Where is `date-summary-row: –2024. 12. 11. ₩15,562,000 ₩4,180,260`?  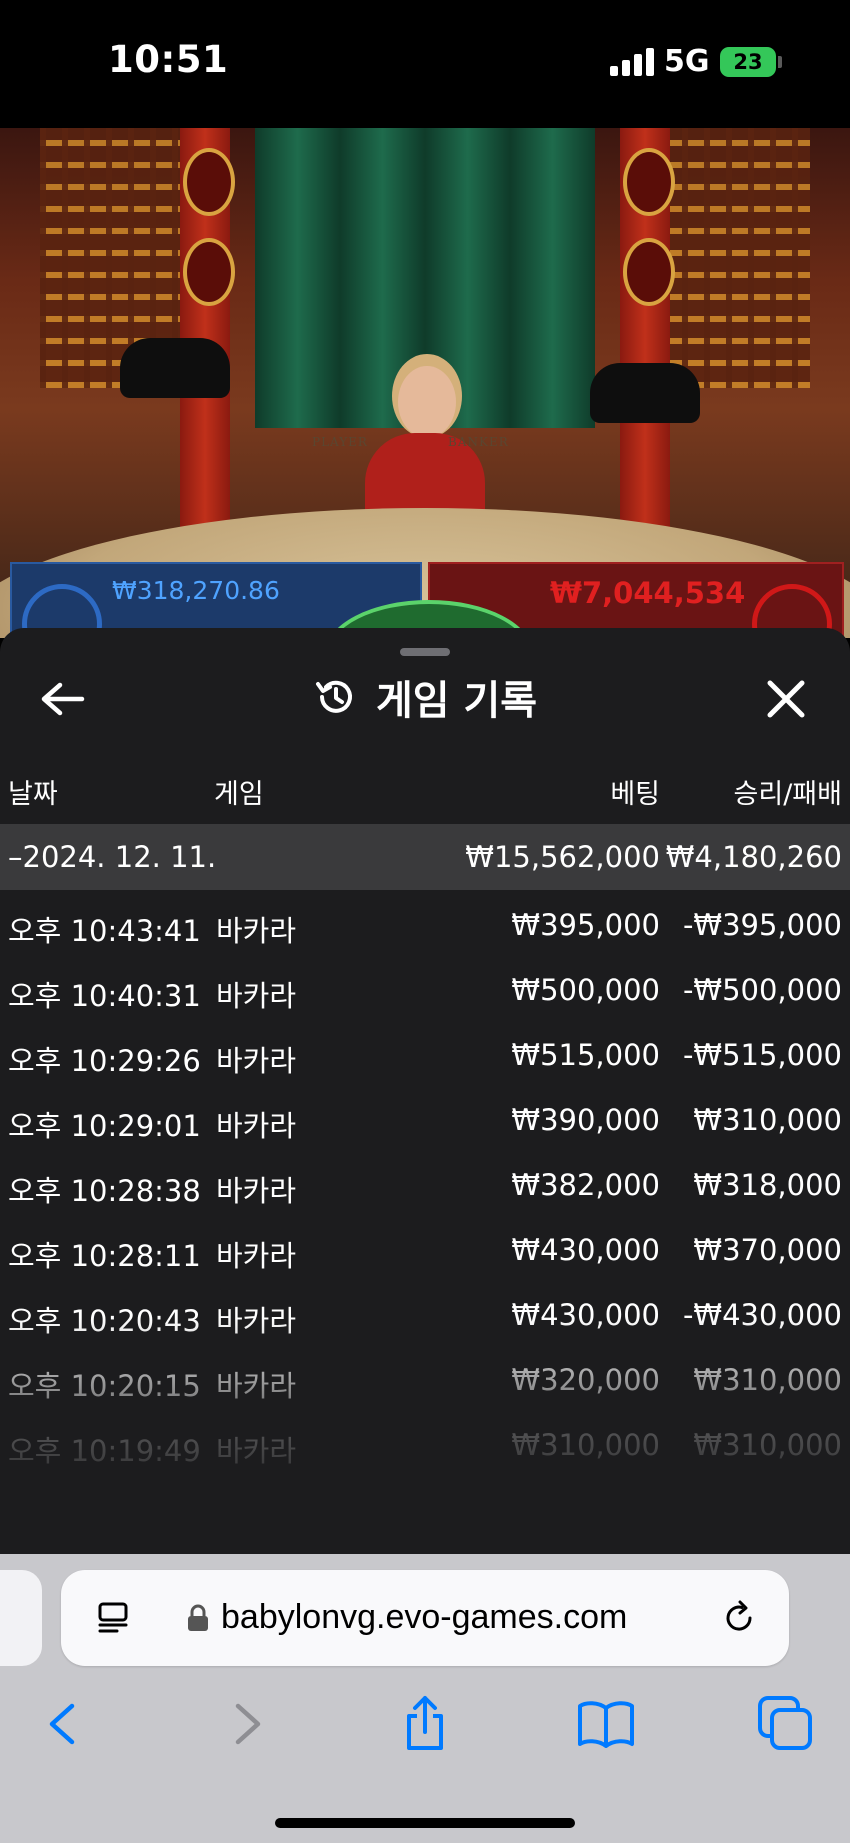
date-summary-row: –2024. 12. 11. ₩15,562,000 ₩4,180,260 is located at coordinates (425, 857).